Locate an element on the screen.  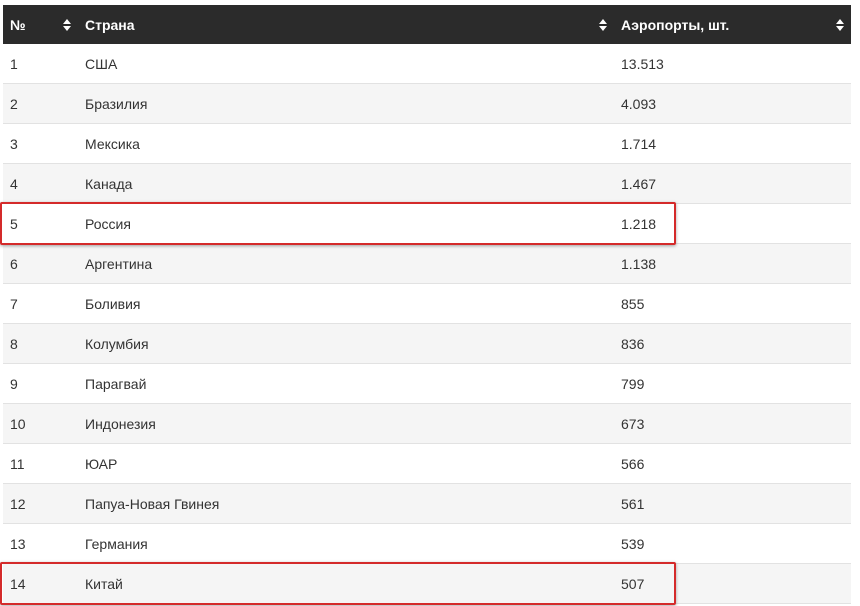
cell-country: США is located at coordinates (101, 63).